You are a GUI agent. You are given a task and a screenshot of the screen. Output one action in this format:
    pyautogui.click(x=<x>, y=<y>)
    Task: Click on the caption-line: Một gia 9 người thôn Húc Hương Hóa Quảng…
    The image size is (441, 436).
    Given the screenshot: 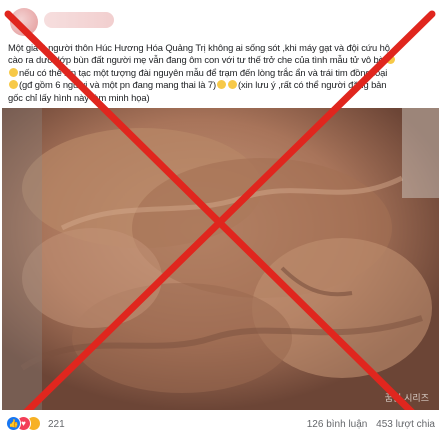 What is the action you would take?
    pyautogui.click(x=222, y=48)
    